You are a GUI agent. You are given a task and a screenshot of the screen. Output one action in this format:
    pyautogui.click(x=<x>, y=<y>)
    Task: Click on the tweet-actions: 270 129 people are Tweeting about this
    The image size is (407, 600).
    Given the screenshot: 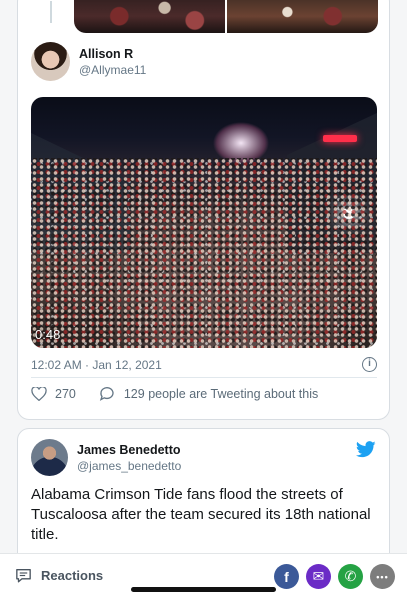 What is the action you would take?
    pyautogui.click(x=174, y=393)
    